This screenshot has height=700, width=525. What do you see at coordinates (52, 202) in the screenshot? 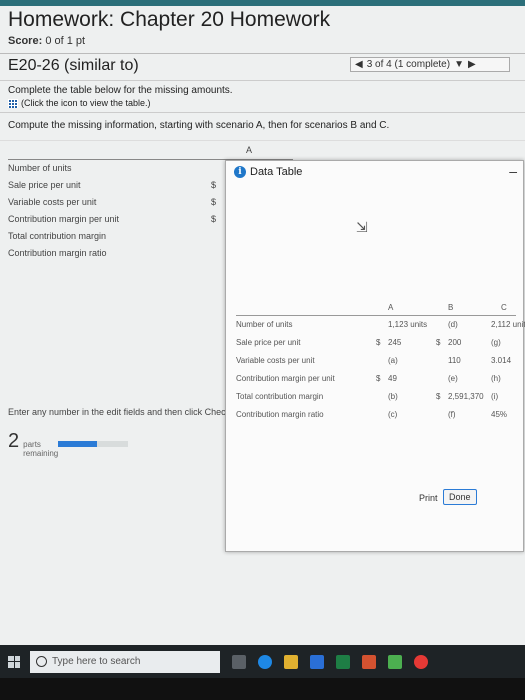
I see `row-label: Variable costs per unit` at bounding box center [52, 202].